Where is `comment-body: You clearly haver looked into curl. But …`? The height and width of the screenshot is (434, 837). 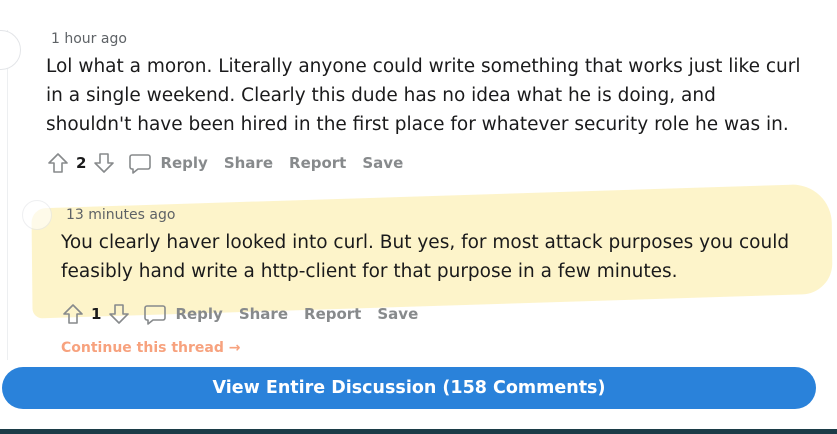
comment-body: You clearly haver looked into curl. But … is located at coordinates (425, 257).